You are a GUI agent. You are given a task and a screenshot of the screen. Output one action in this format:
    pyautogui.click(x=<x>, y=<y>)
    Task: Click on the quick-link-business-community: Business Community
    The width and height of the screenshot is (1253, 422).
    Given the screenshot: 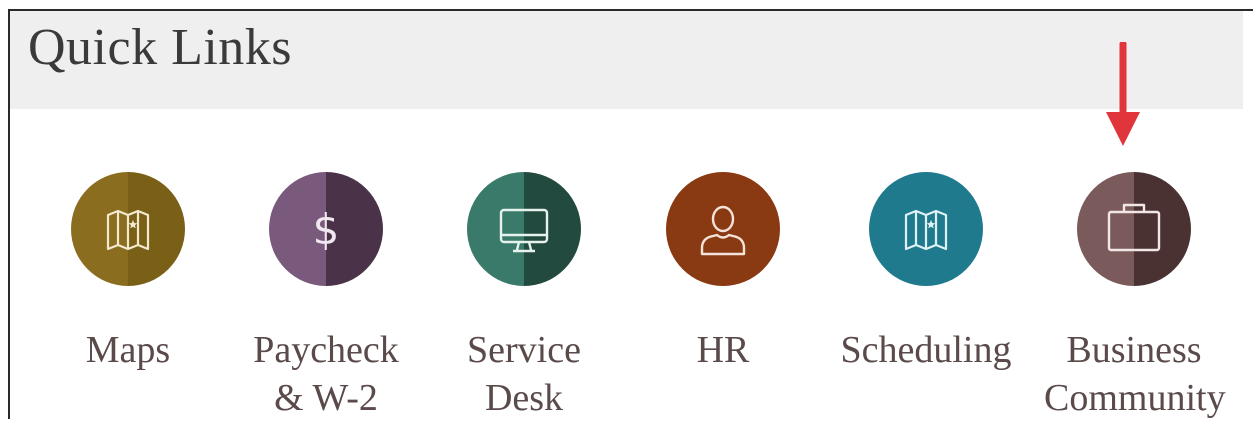 What is the action you would take?
    pyautogui.click(x=1135, y=295)
    